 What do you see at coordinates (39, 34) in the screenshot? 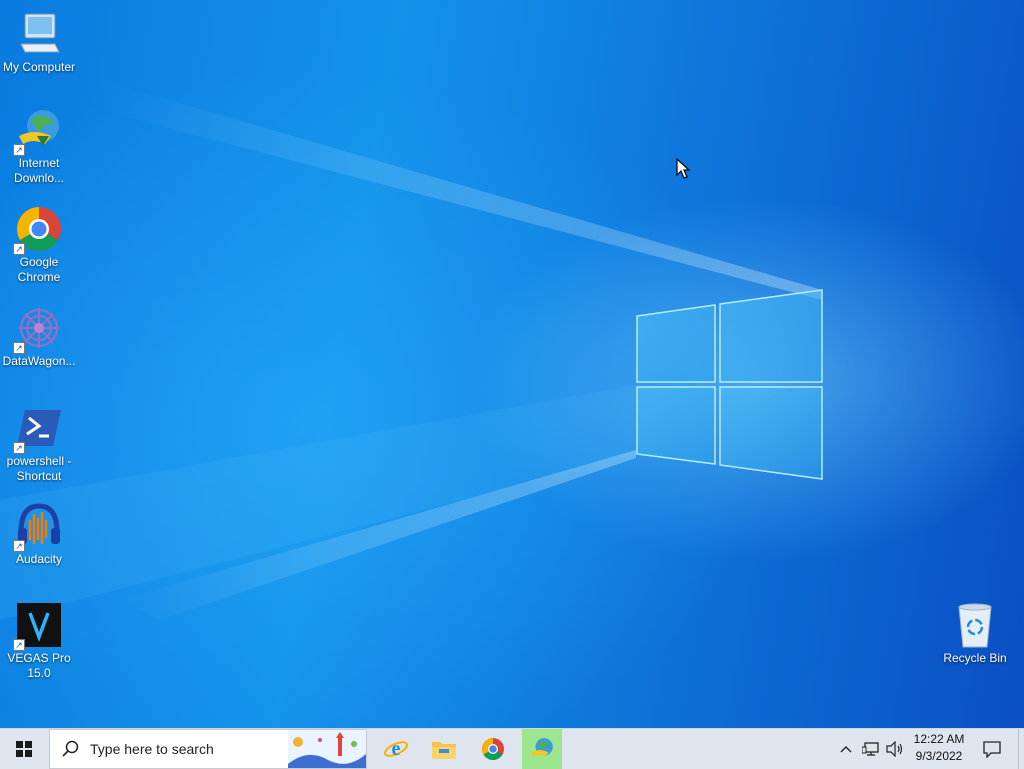
I see `computer-icon` at bounding box center [39, 34].